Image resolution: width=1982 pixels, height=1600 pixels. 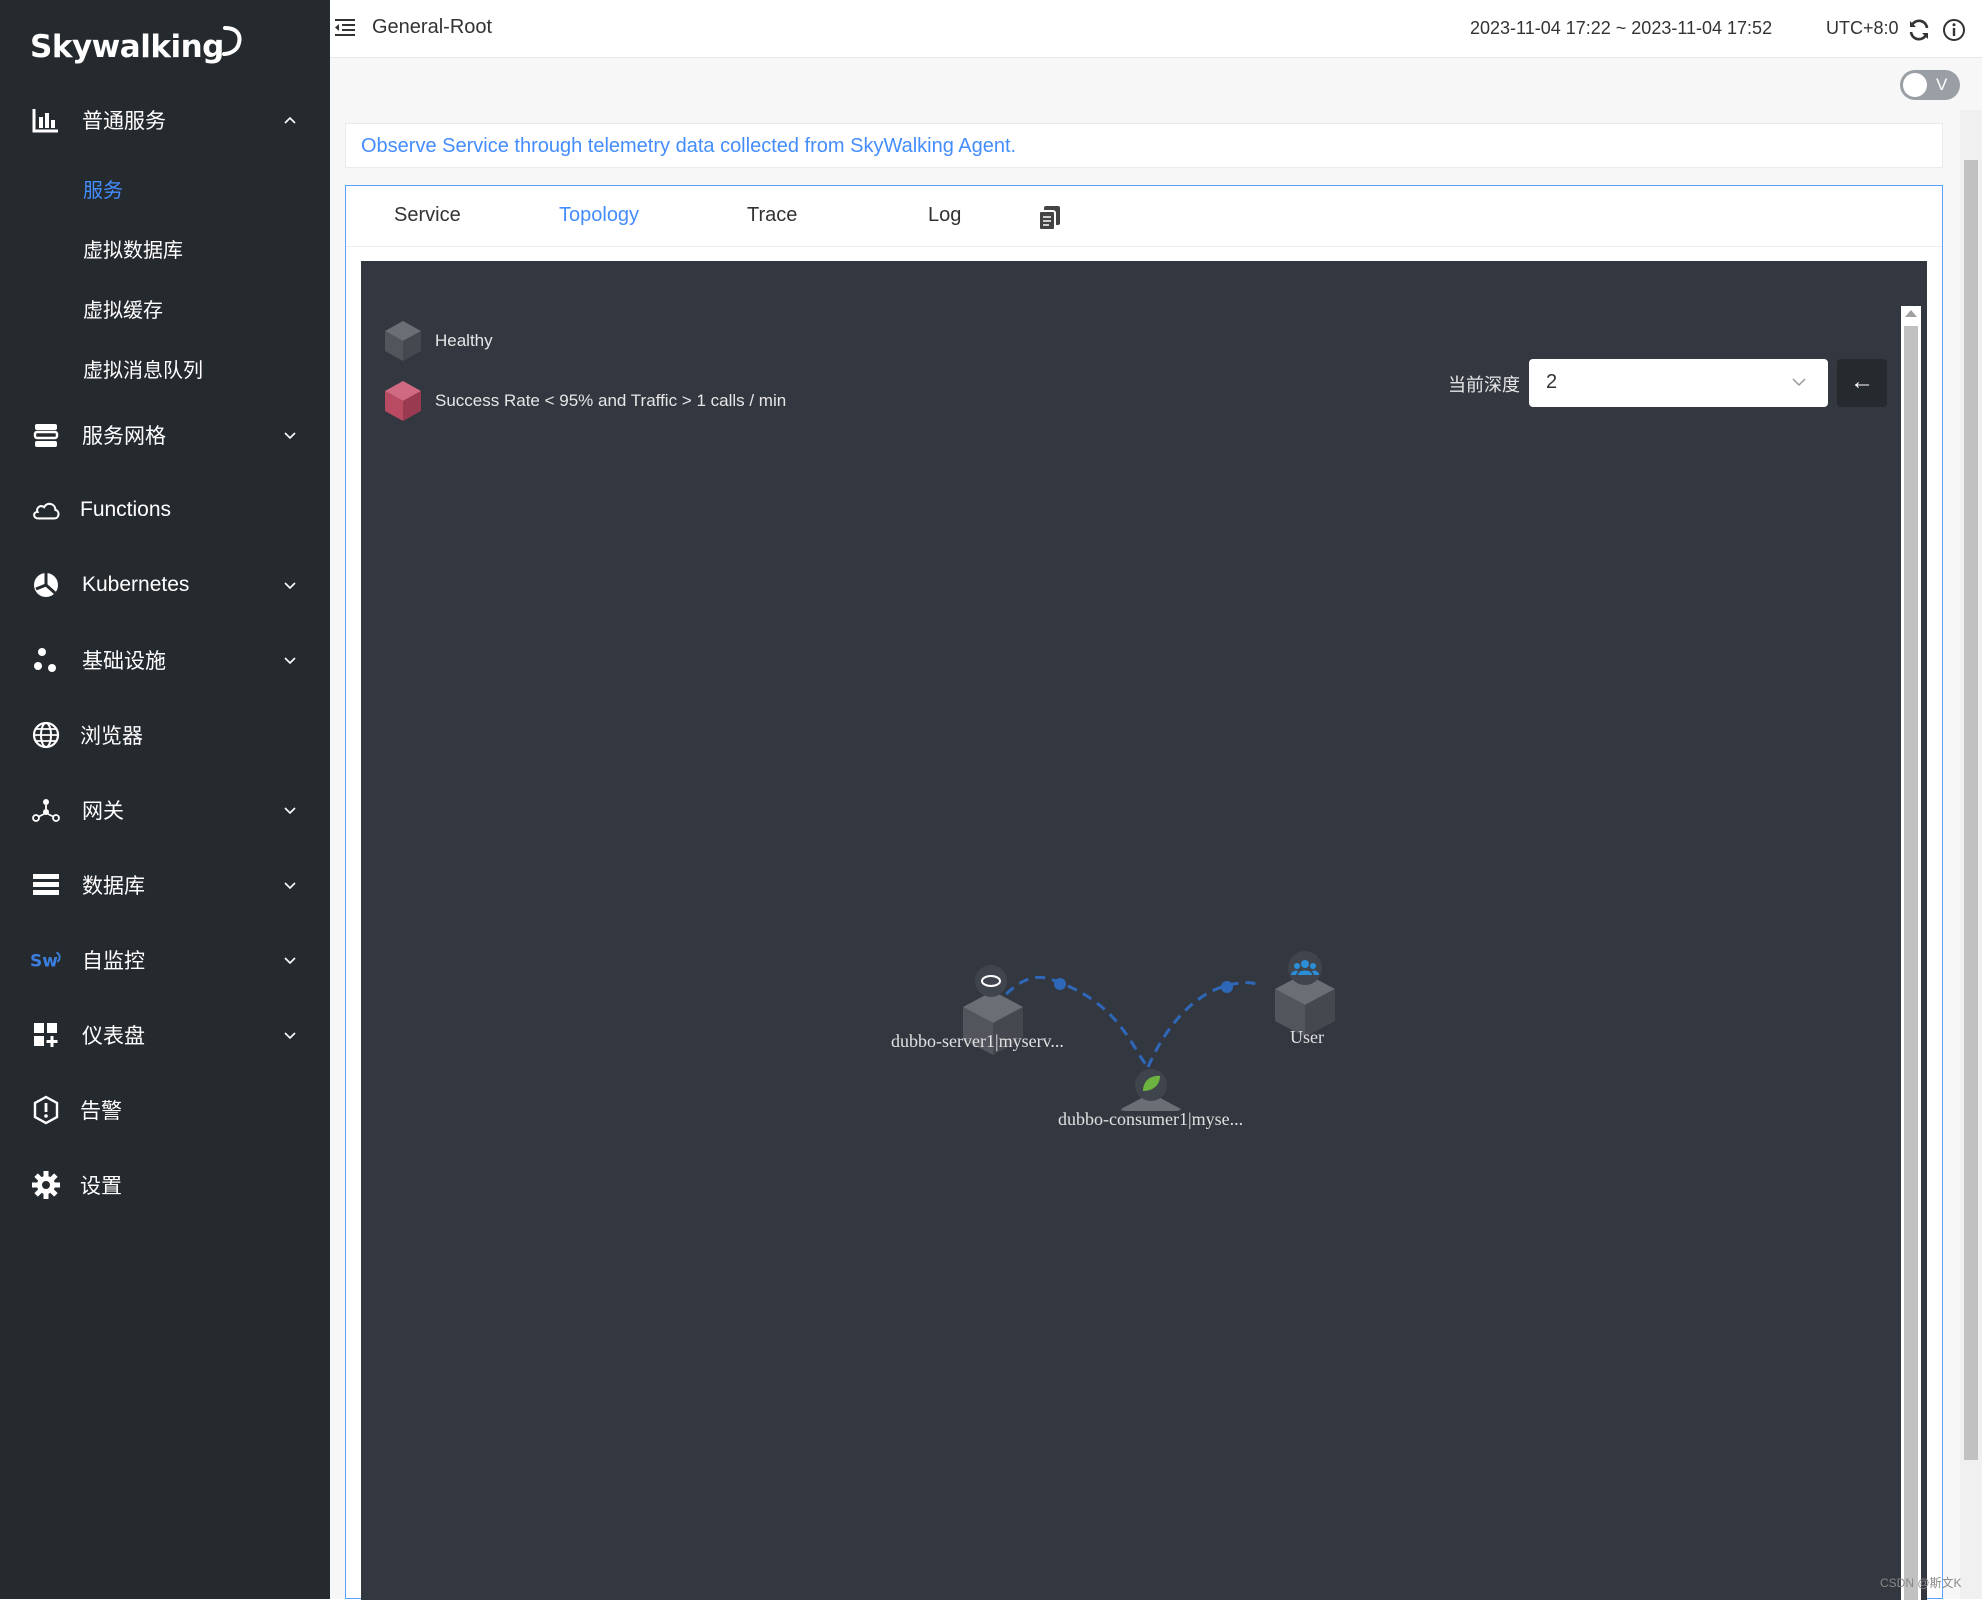 What do you see at coordinates (345, 28) in the screenshot?
I see `menu-collapse-icon` at bounding box center [345, 28].